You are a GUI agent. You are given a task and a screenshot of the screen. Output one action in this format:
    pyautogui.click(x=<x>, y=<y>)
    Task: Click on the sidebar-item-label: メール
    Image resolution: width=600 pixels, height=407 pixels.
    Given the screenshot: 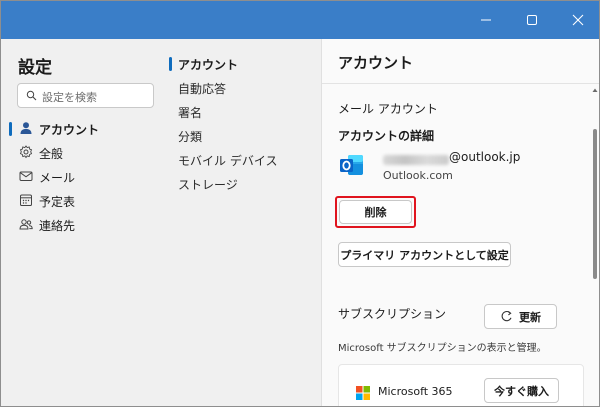 What is the action you would take?
    pyautogui.click(x=57, y=178)
    